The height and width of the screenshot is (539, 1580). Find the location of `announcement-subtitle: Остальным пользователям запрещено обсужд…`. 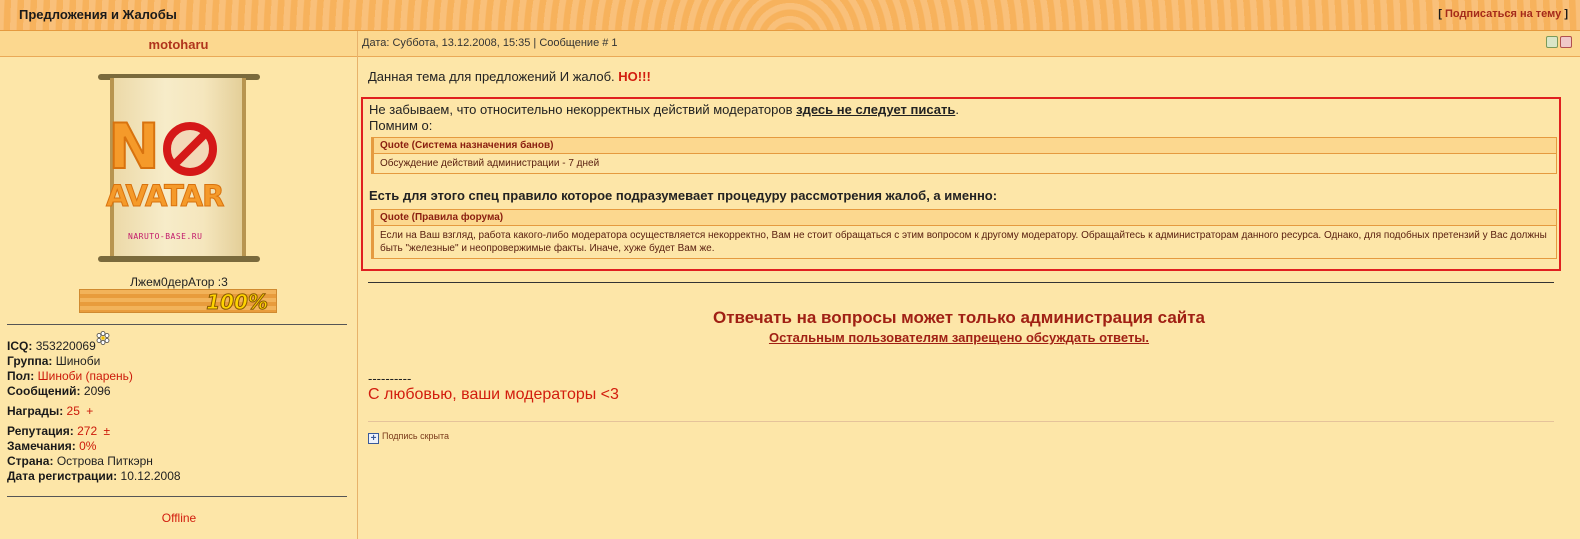

announcement-subtitle: Остальным пользователям запрещено обсужд… is located at coordinates (959, 337).